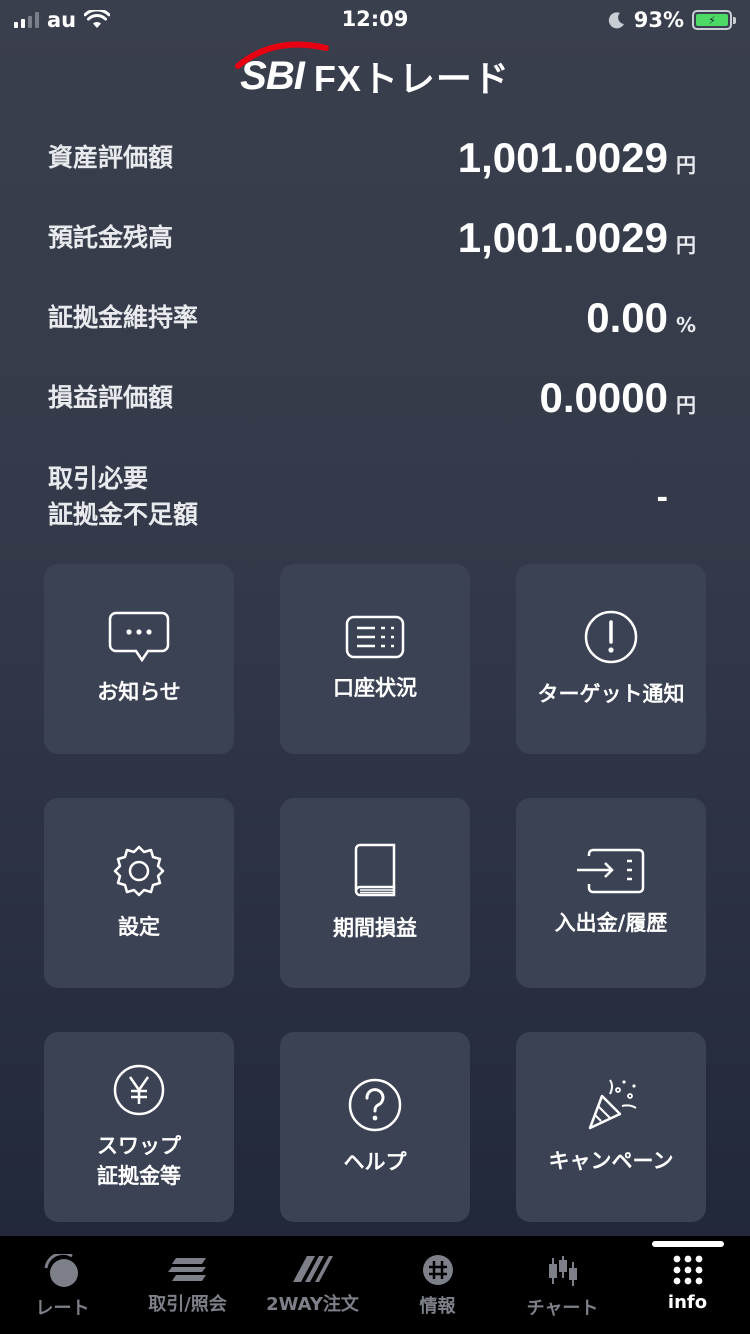 The height and width of the screenshot is (1334, 750). What do you see at coordinates (187, 1304) in the screenshot?
I see `tab-label: 取引/照会` at bounding box center [187, 1304].